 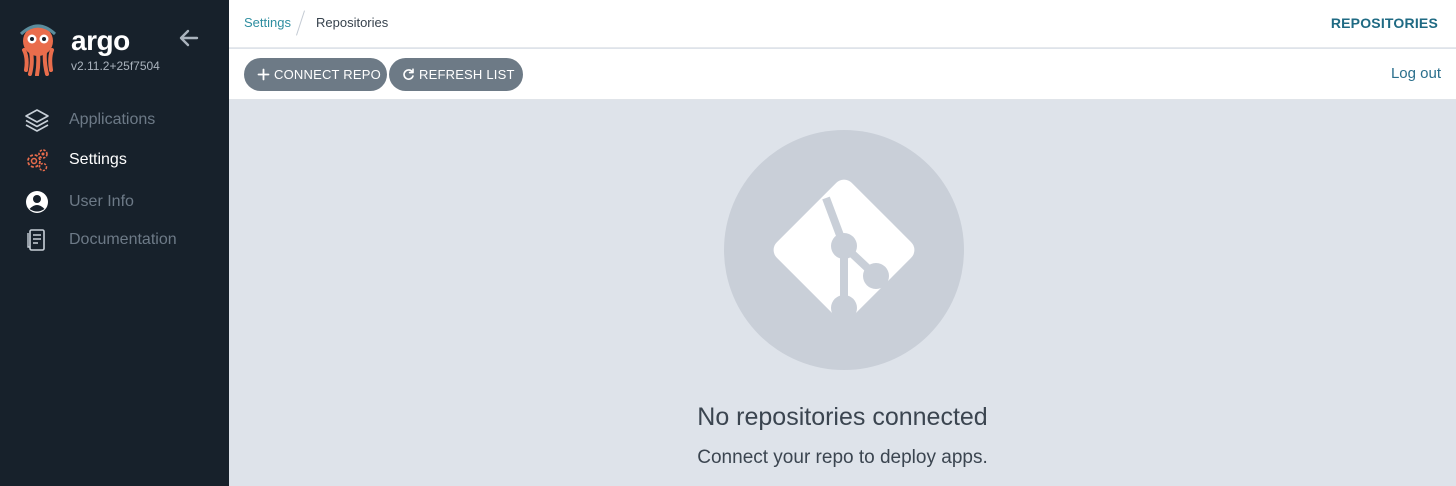 I want to click on refresh-icon, so click(x=408, y=74).